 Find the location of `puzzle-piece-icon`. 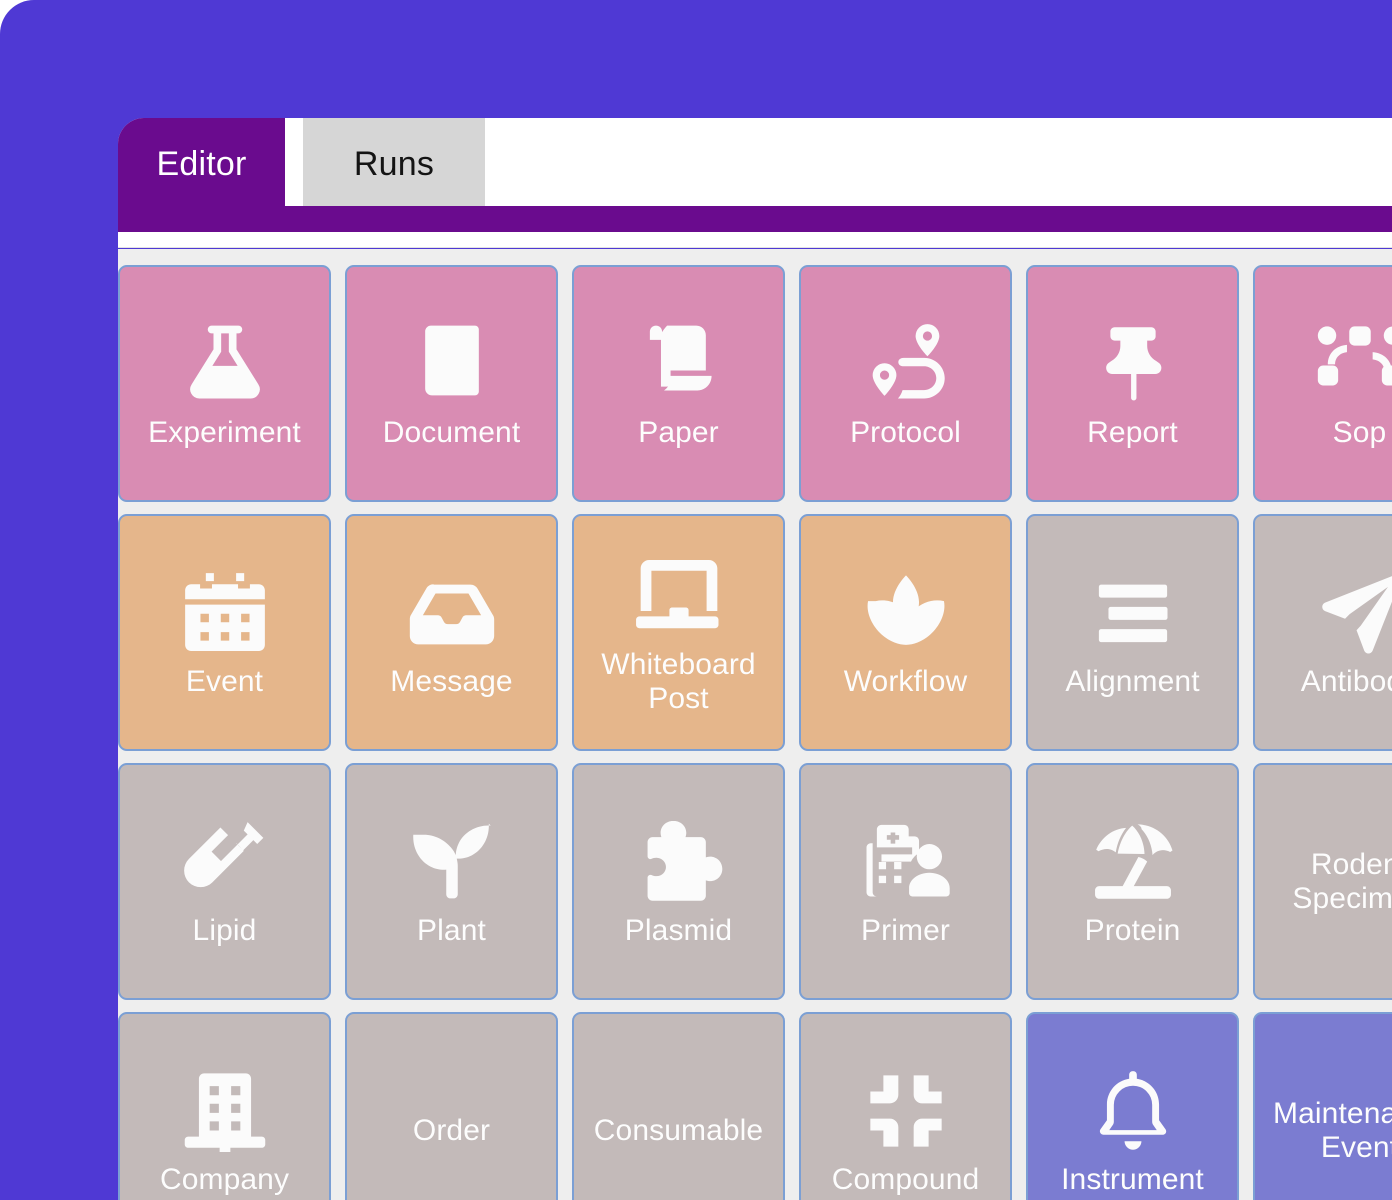

puzzle-piece-icon is located at coordinates (679, 862).